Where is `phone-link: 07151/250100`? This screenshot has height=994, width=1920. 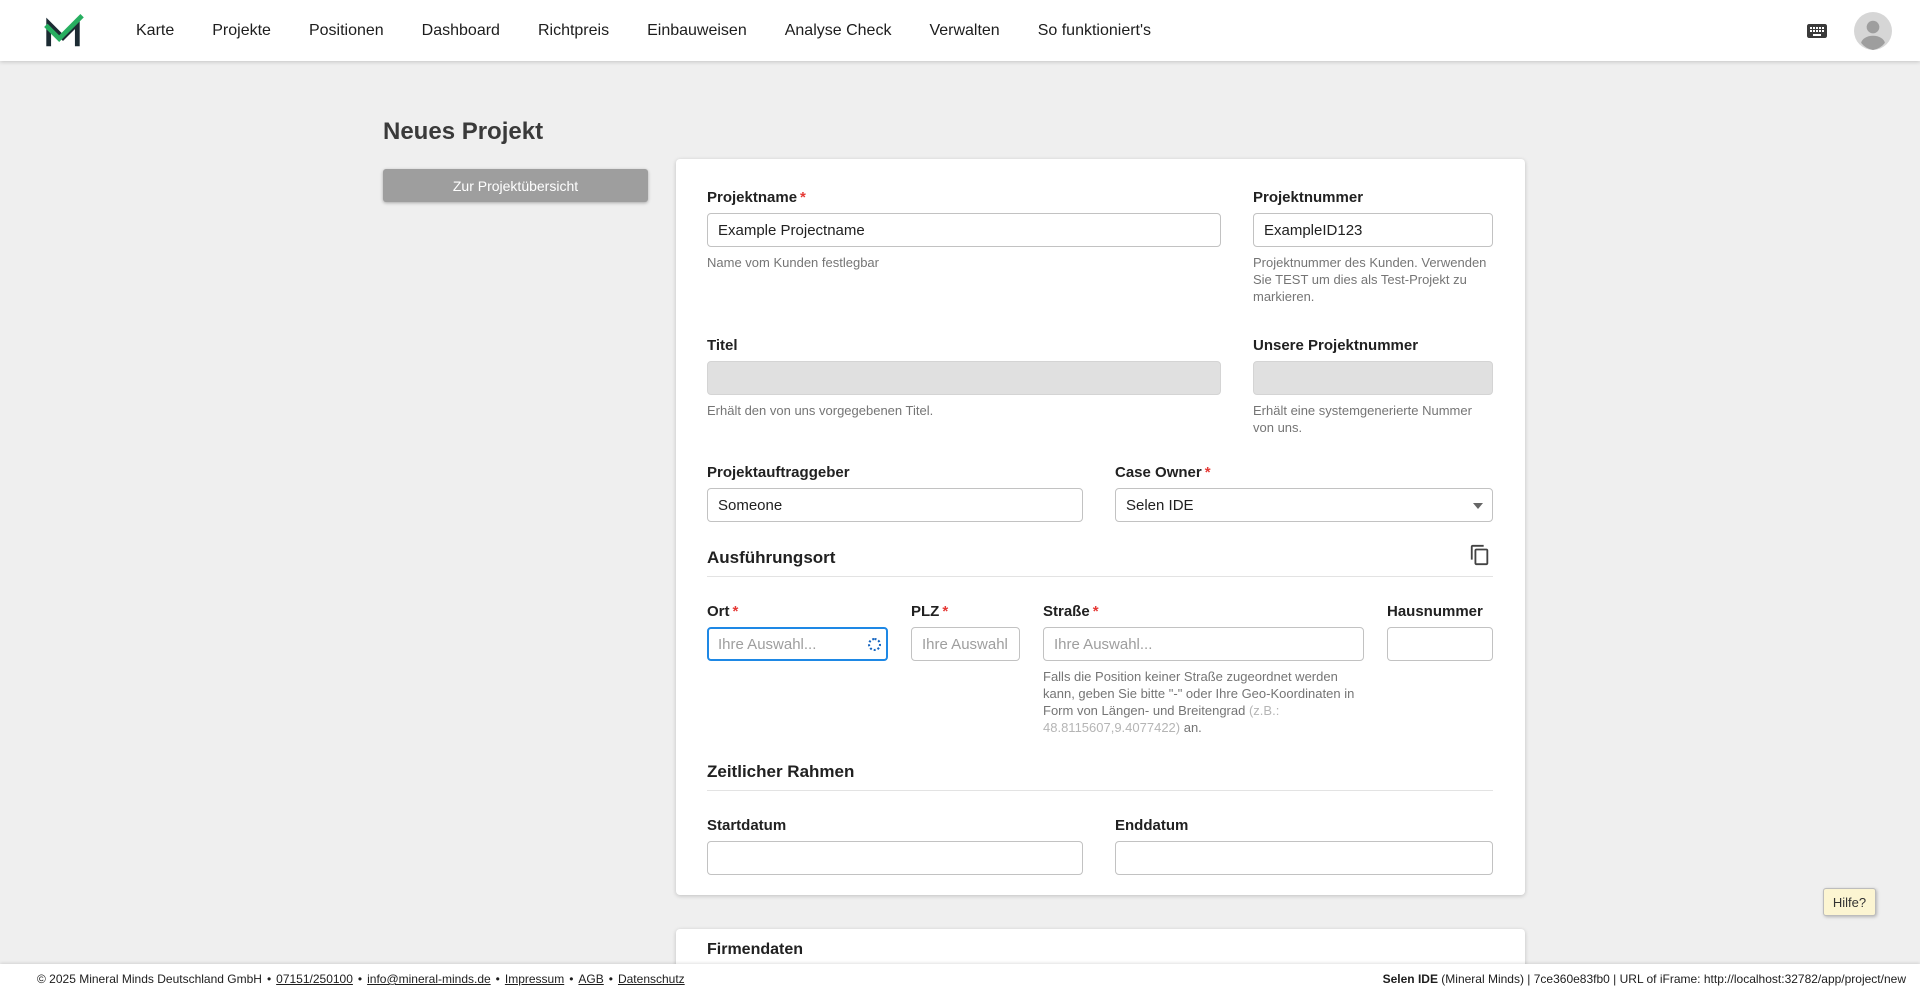
phone-link: 07151/250100 is located at coordinates (314, 979).